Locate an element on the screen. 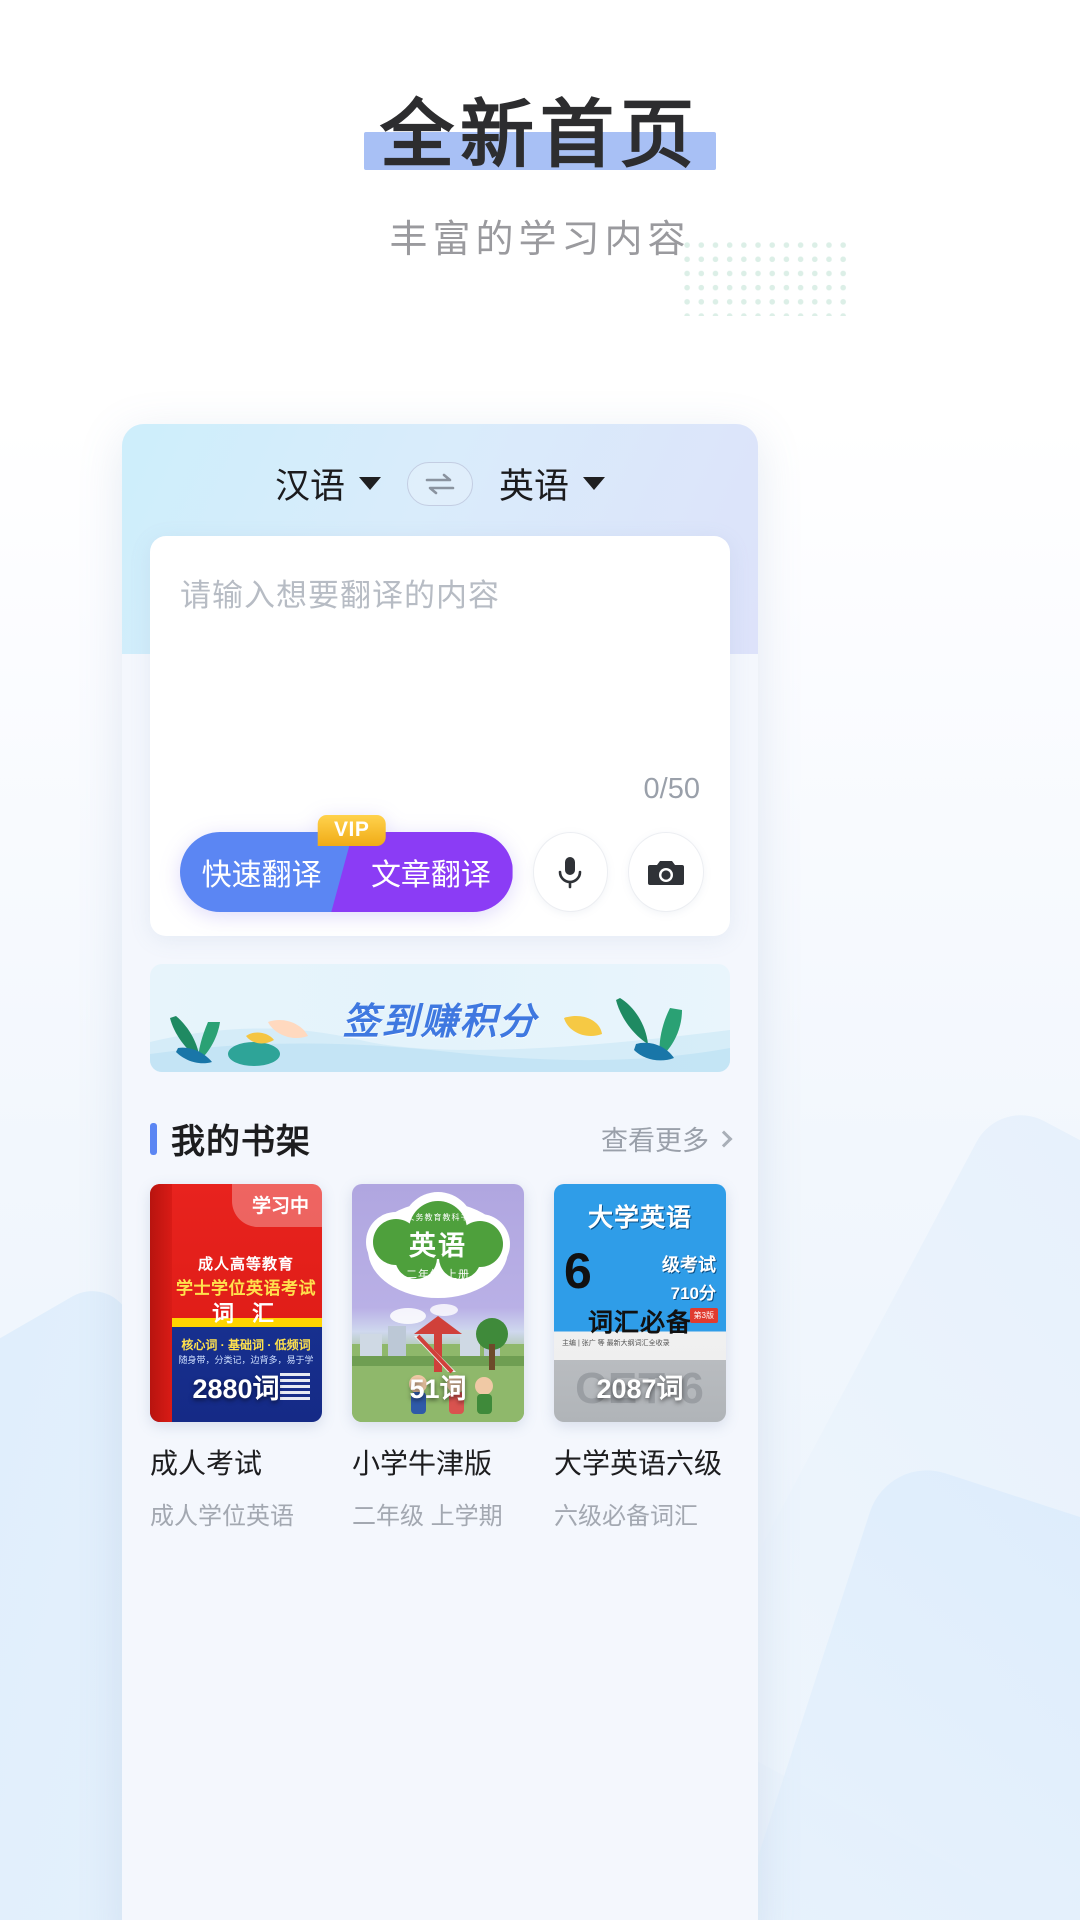 The image size is (1080, 1920). page-title: 全新首页 is located at coordinates (540, 134).